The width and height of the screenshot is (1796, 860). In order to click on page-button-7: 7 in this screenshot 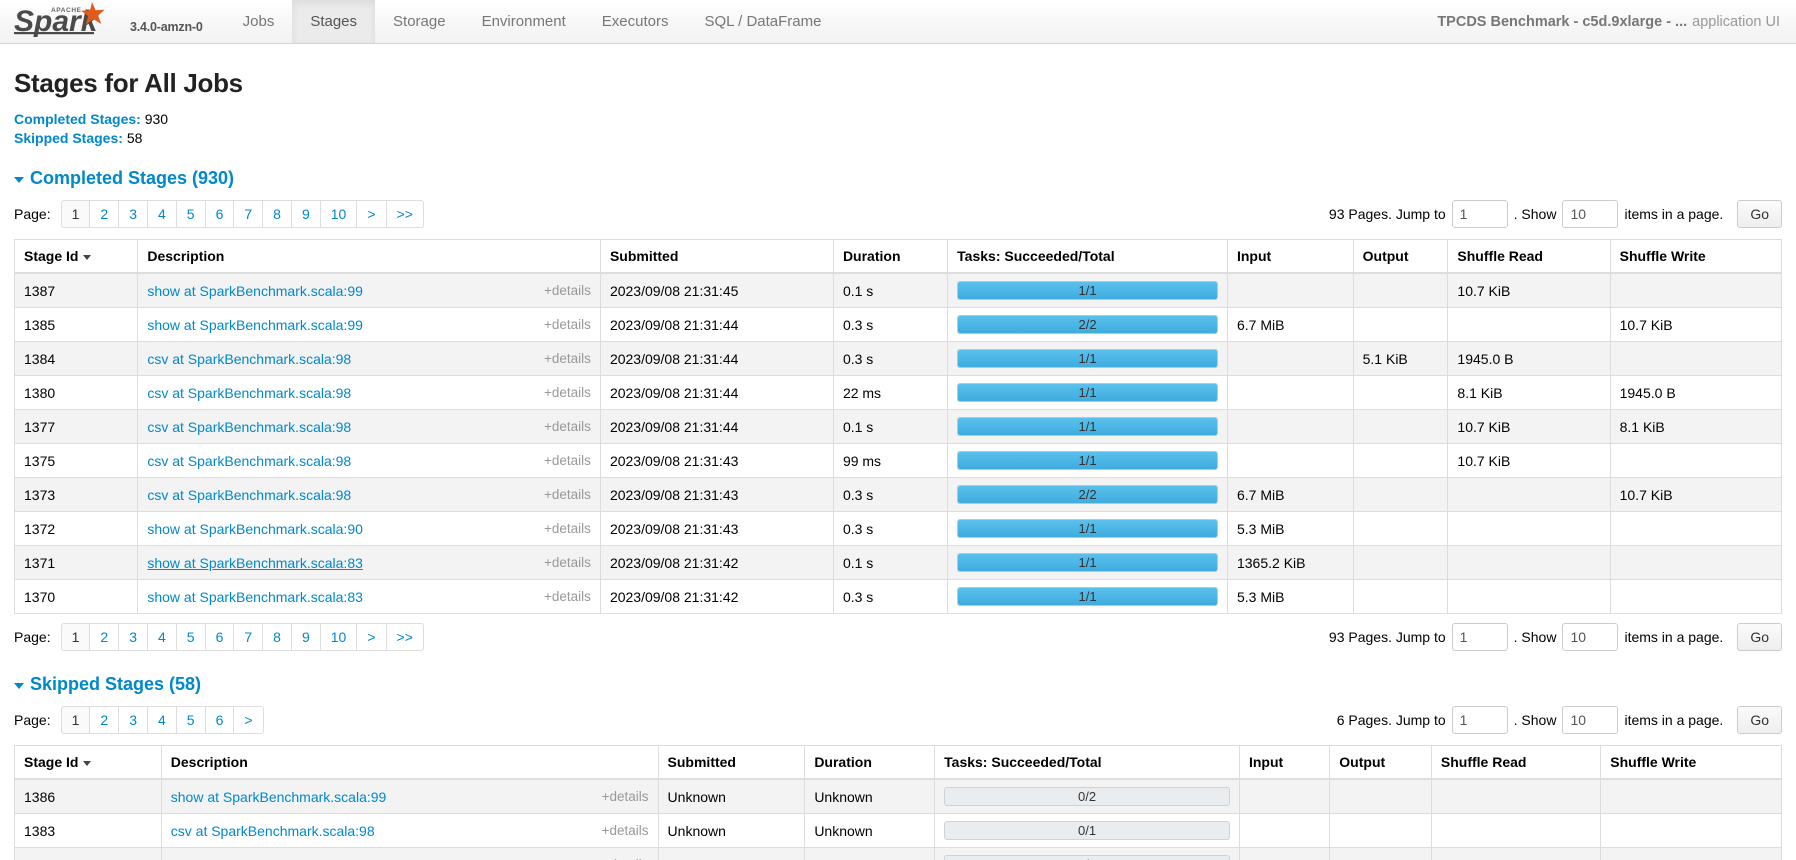, I will do `click(248, 214)`.